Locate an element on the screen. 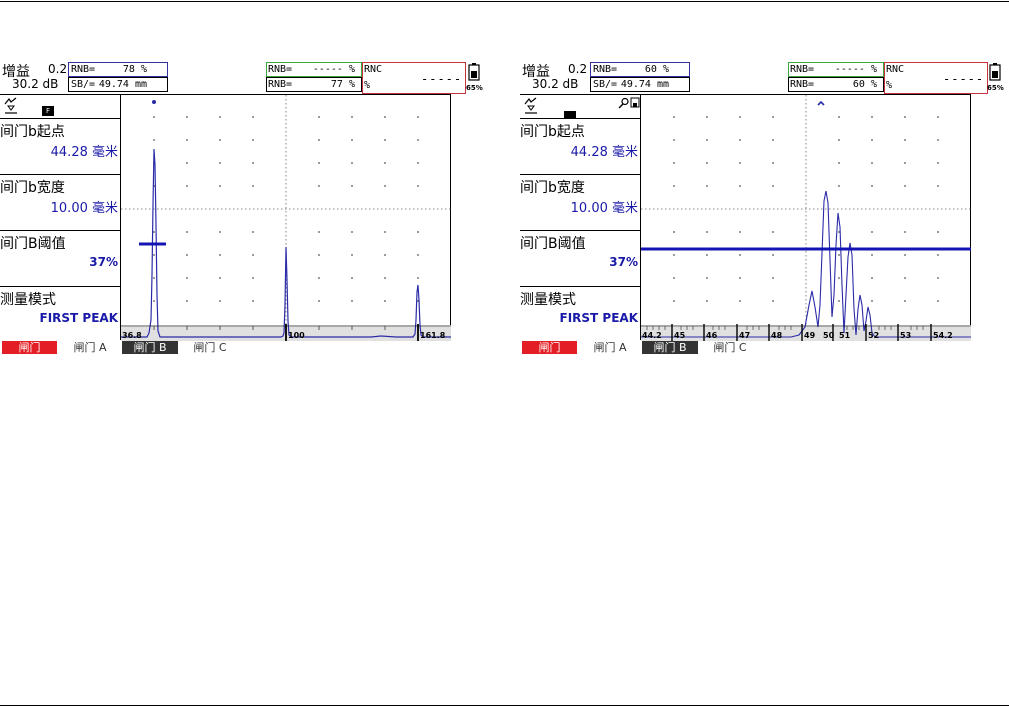  axis-tick-label: 161.8 is located at coordinates (433, 335).